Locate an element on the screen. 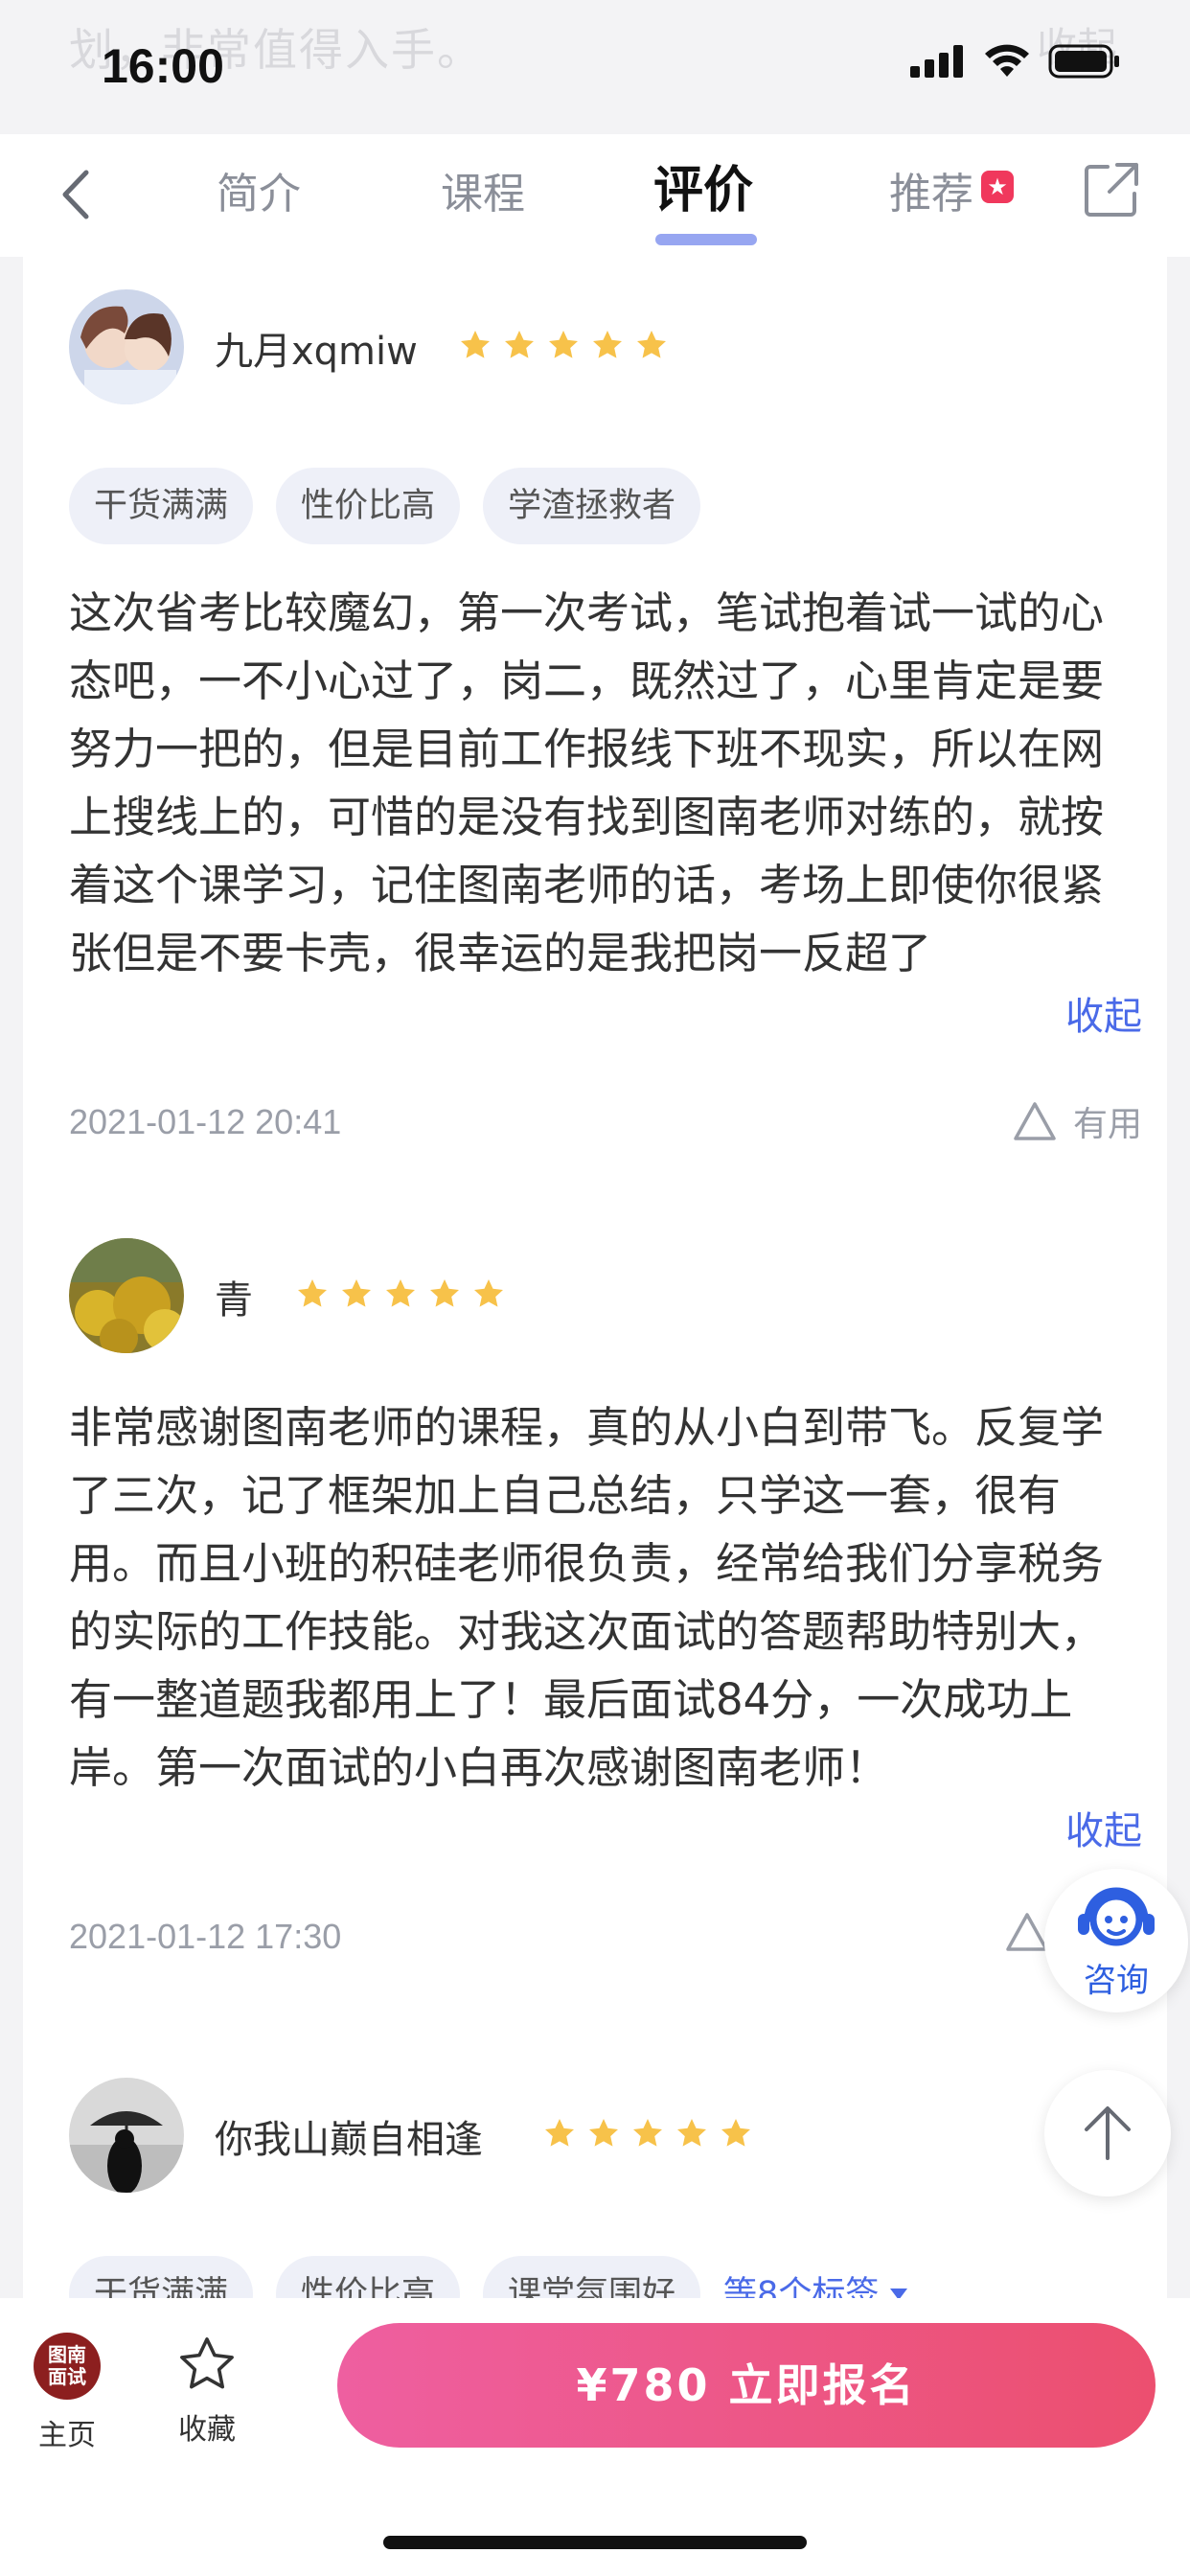 The image size is (1190, 2576). system-icons is located at coordinates (1015, 62).